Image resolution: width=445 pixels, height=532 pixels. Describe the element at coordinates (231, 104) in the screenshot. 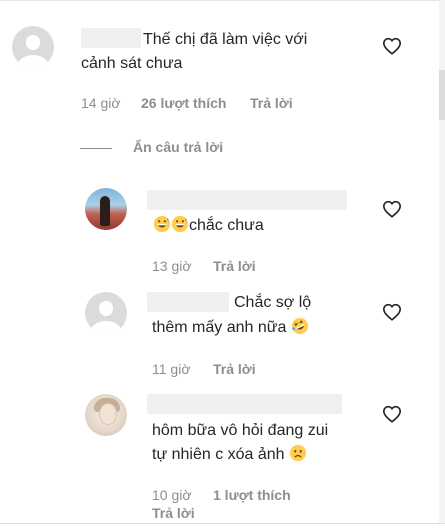

I see `comment-meta: 14 giờ 26 lượt thích Trả lời` at that location.